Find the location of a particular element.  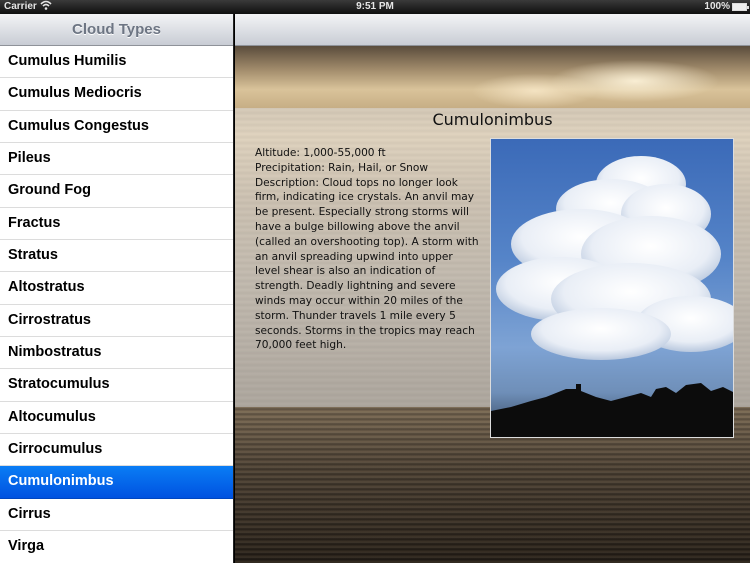

sky-background-image is located at coordinates (492, 77).